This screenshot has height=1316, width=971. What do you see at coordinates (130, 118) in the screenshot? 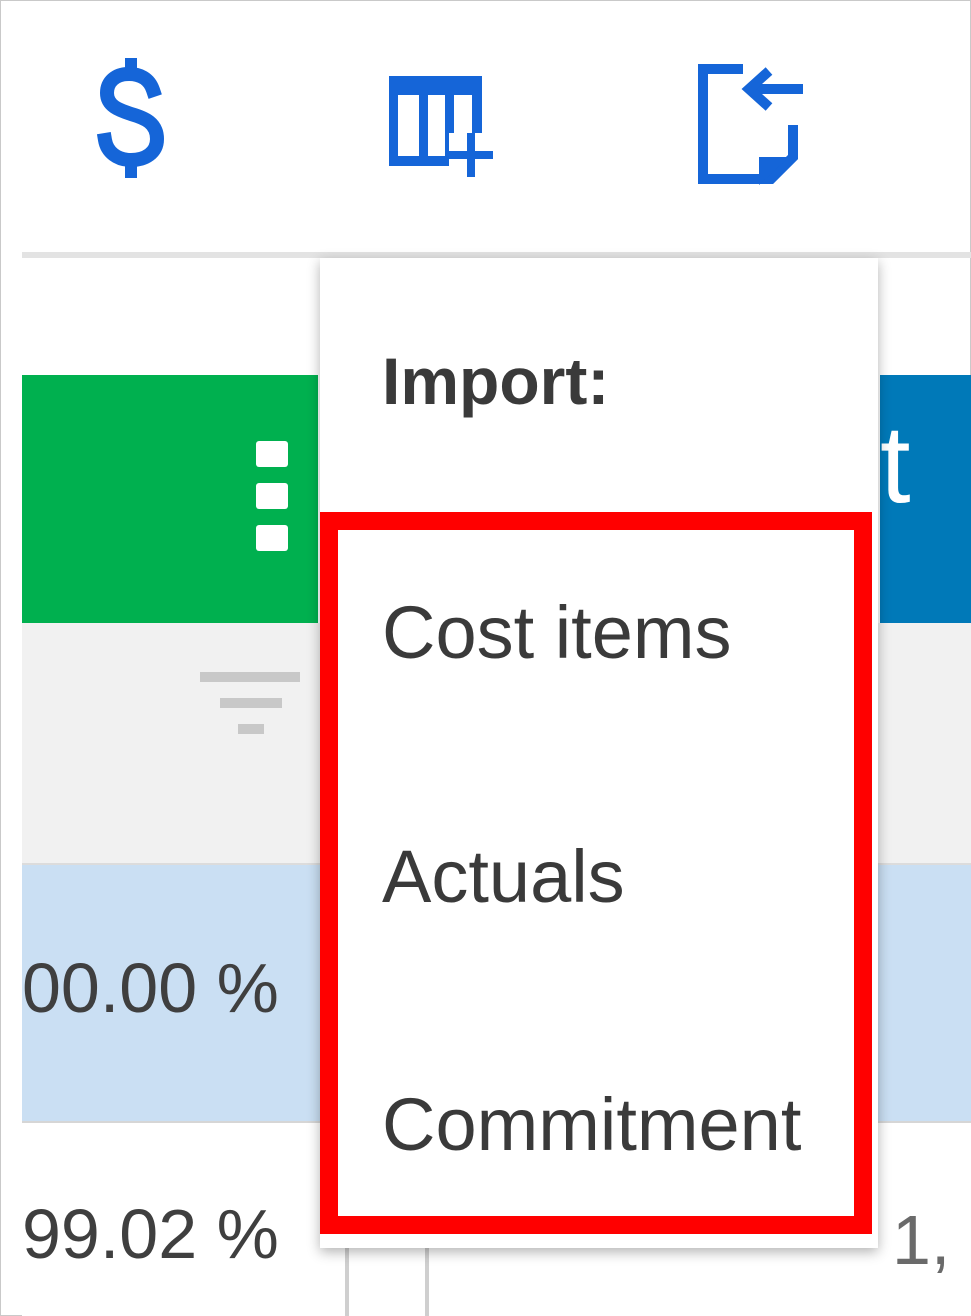
I see `dollar-icon` at bounding box center [130, 118].